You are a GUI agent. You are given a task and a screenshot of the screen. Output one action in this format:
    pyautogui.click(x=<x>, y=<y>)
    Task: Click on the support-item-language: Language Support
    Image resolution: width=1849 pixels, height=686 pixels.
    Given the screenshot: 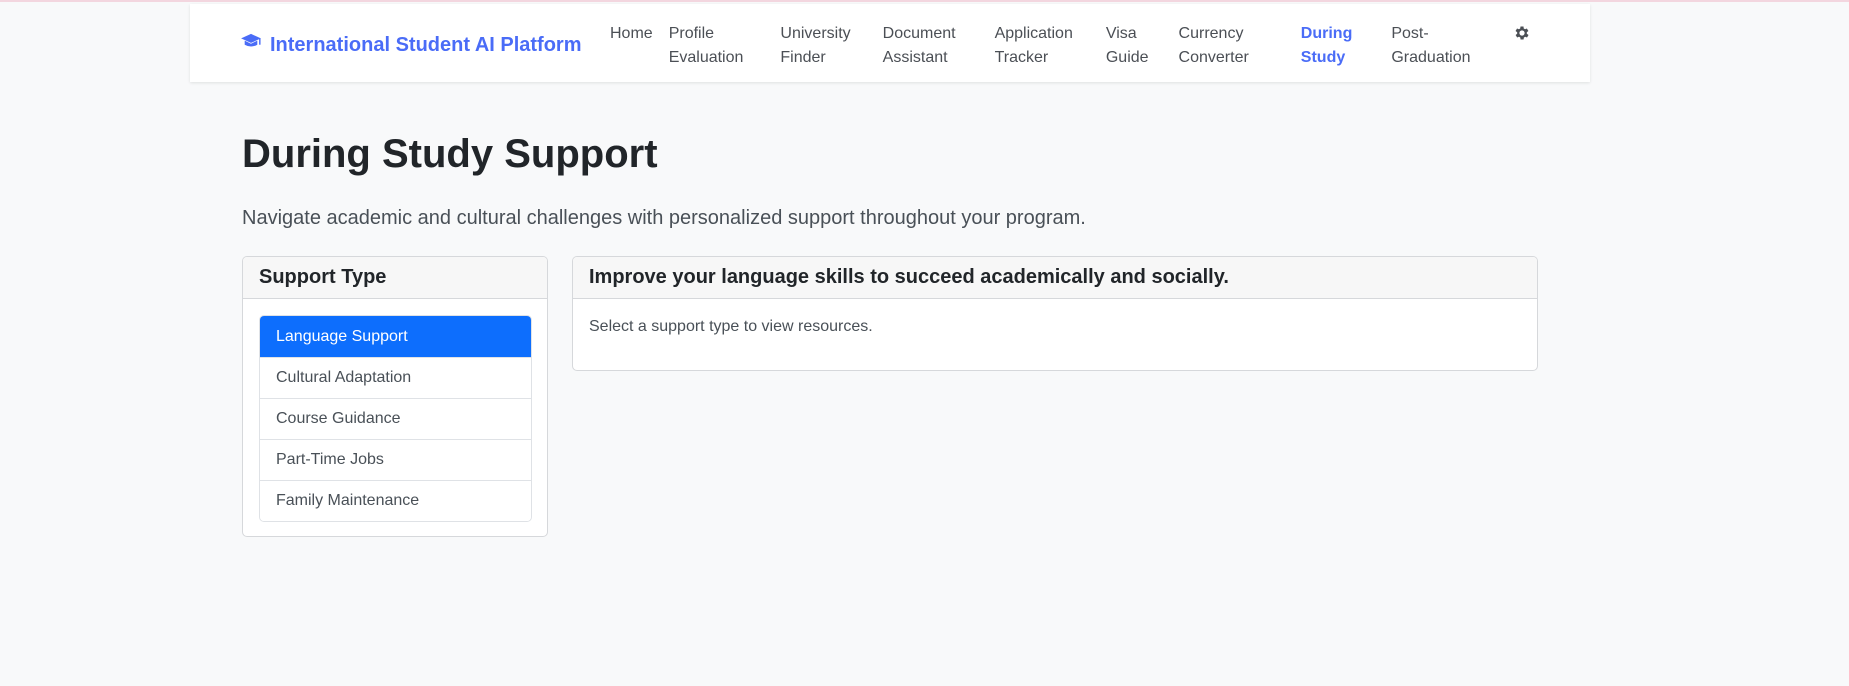 What is the action you would take?
    pyautogui.click(x=395, y=336)
    